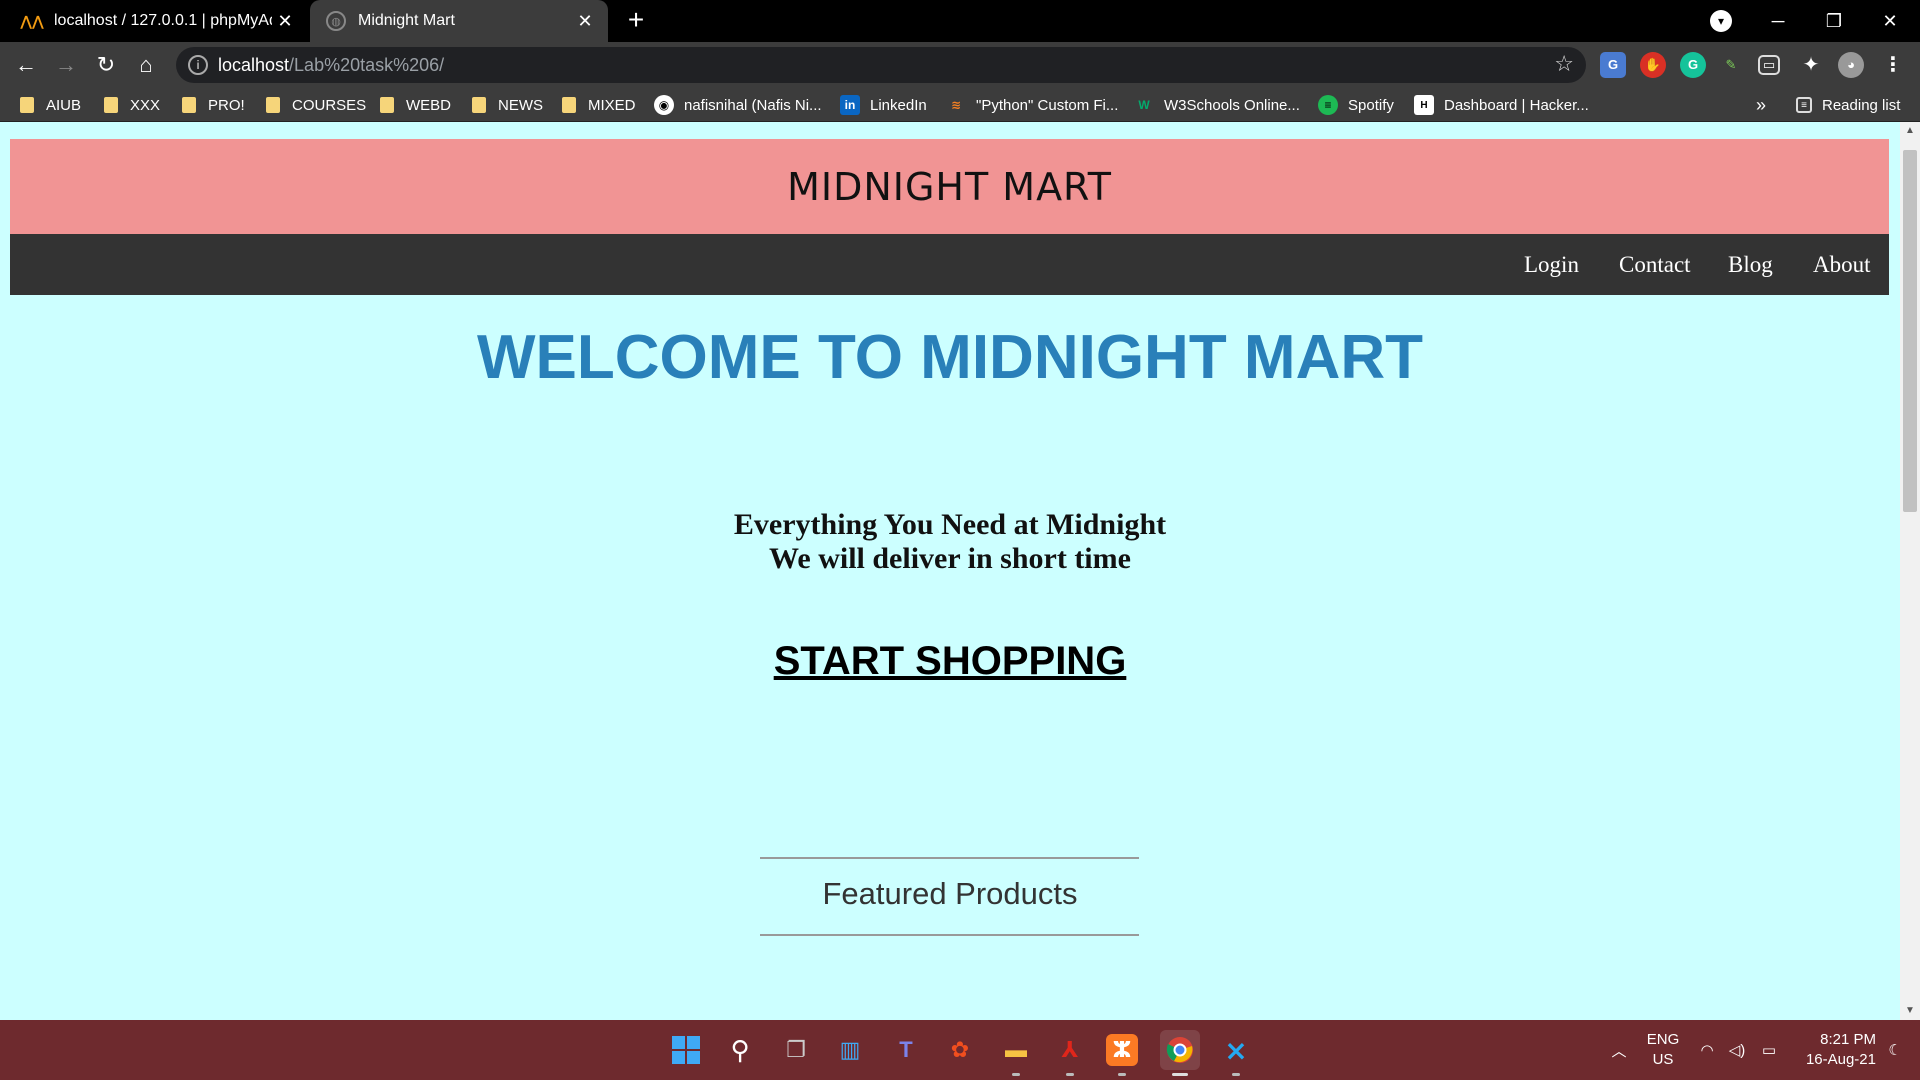  I want to click on back-arrow-icon: ←, so click(26, 65).